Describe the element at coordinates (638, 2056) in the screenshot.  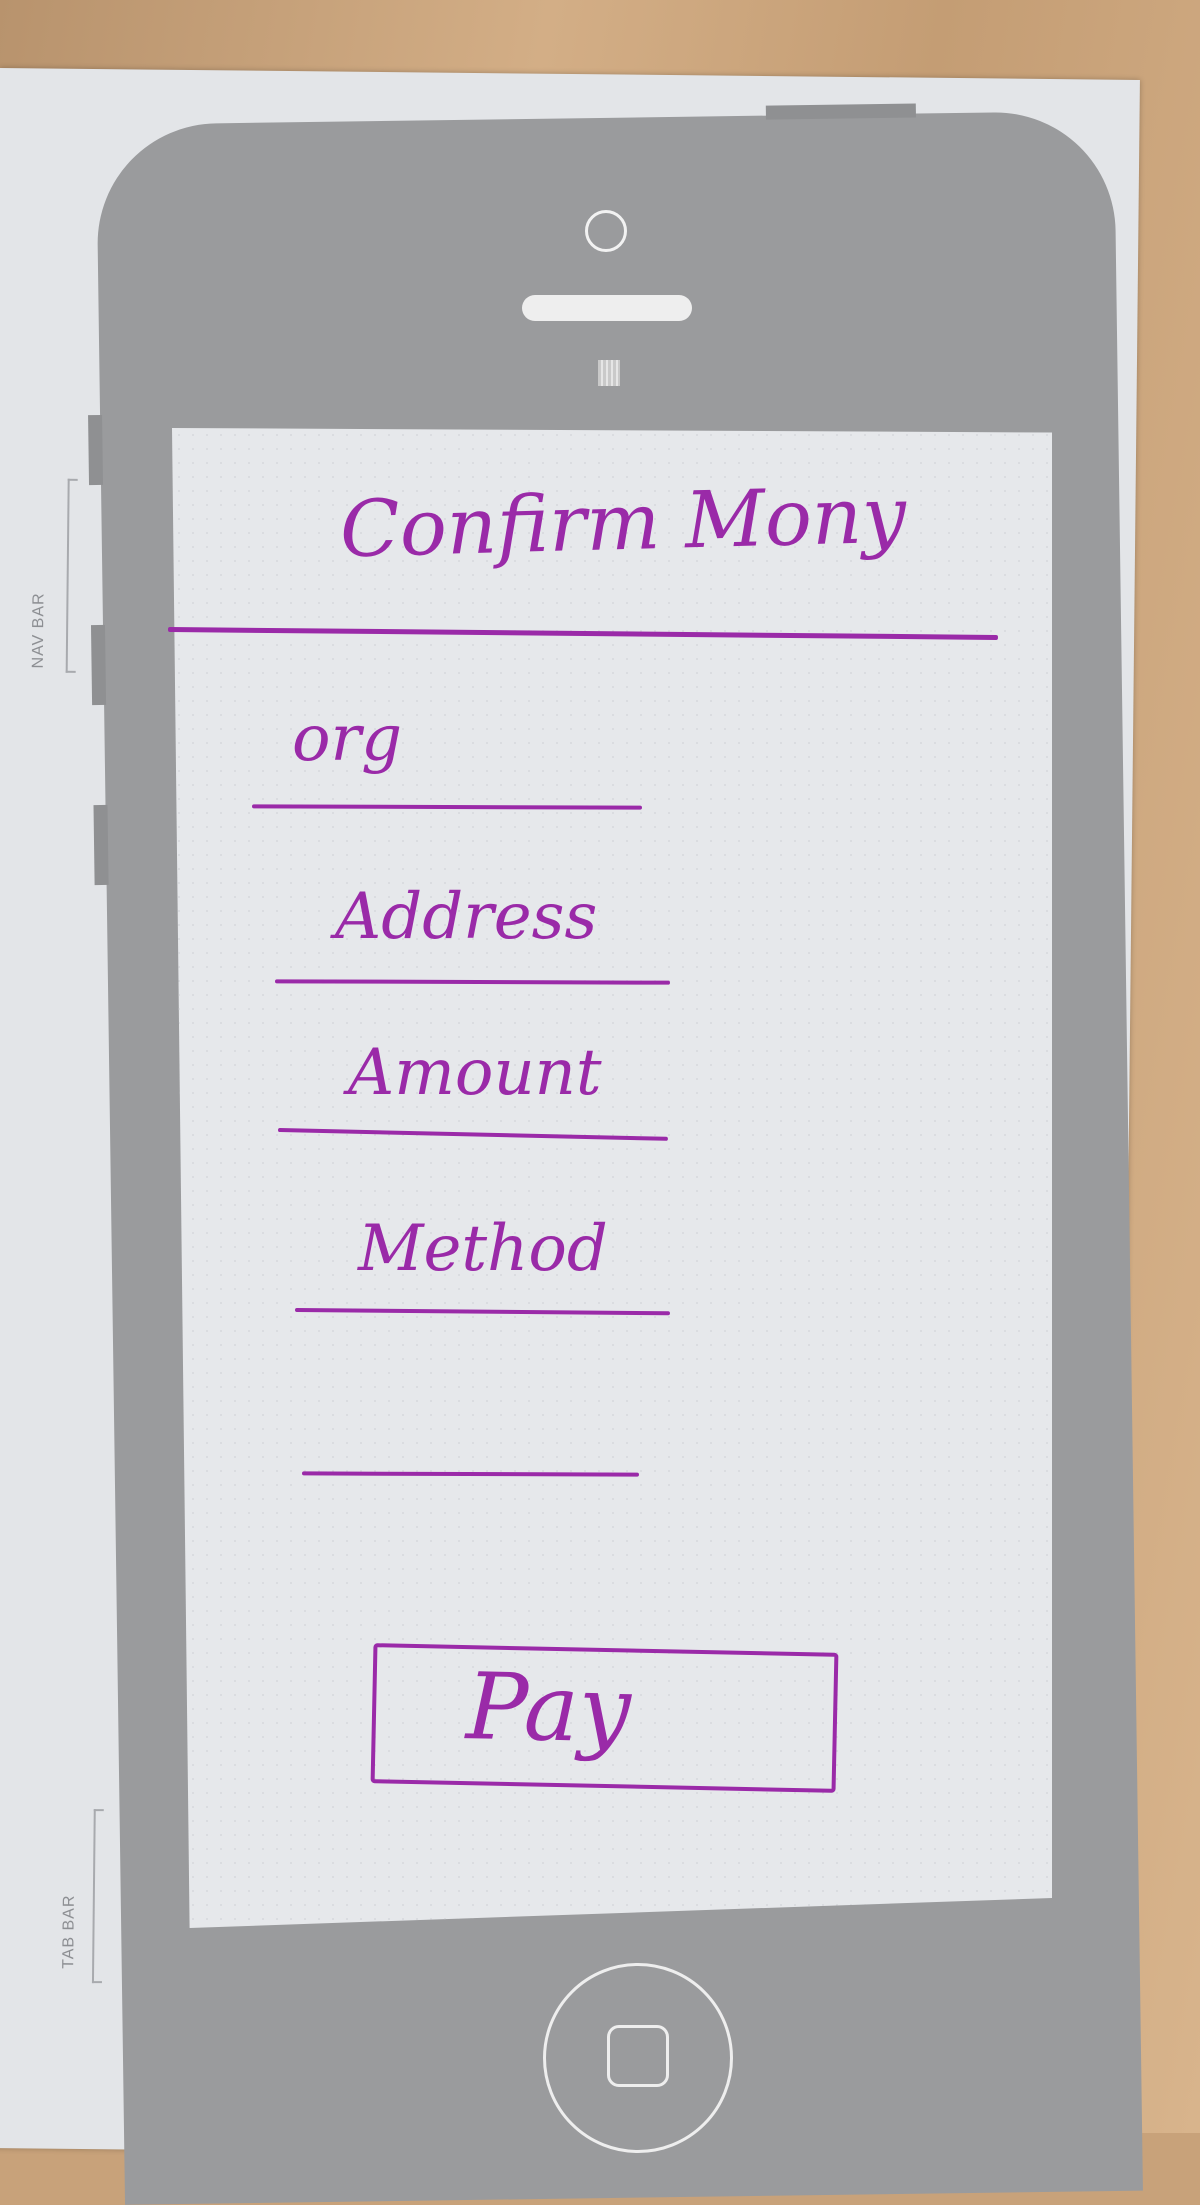
I see `home-square-icon` at that location.